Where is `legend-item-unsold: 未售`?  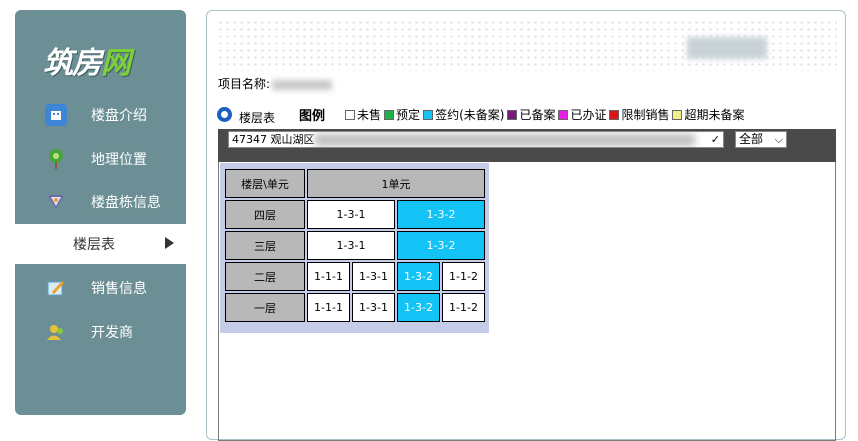 legend-item-unsold: 未售 is located at coordinates (363, 114).